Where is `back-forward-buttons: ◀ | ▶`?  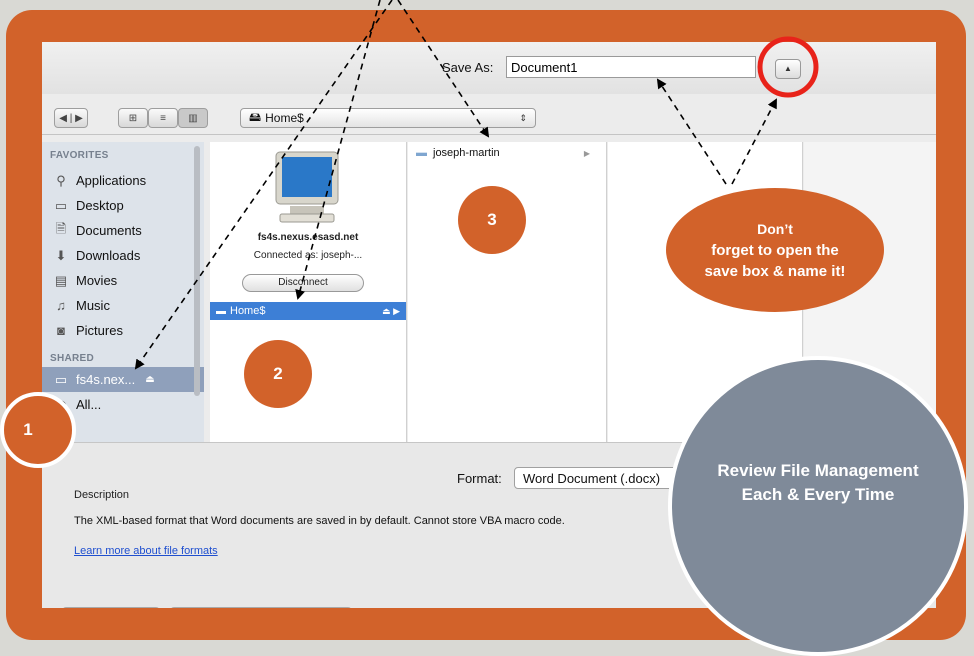
back-forward-buttons: ◀ | ▶ is located at coordinates (71, 118).